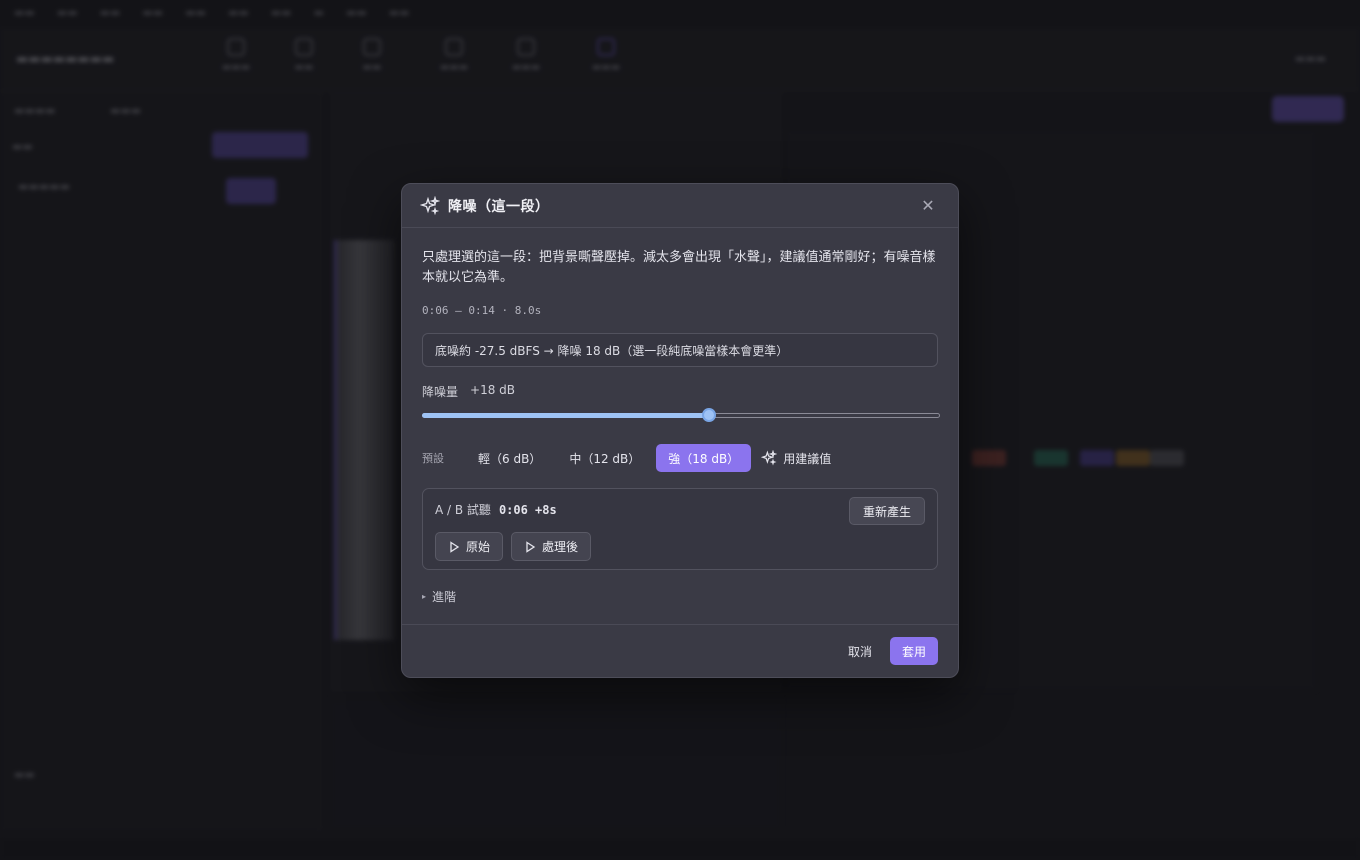 The height and width of the screenshot is (860, 1360). What do you see at coordinates (604, 458) in the screenshot?
I see `preset-medium-button: 中（12 dB）` at bounding box center [604, 458].